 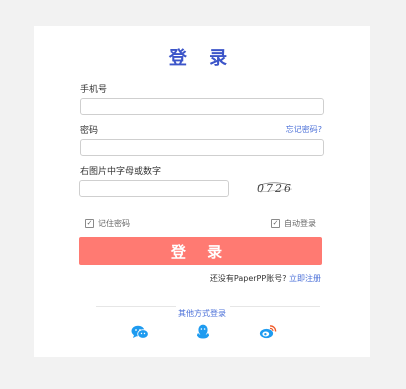 I want to click on page-title: 登 录, so click(x=202, y=58).